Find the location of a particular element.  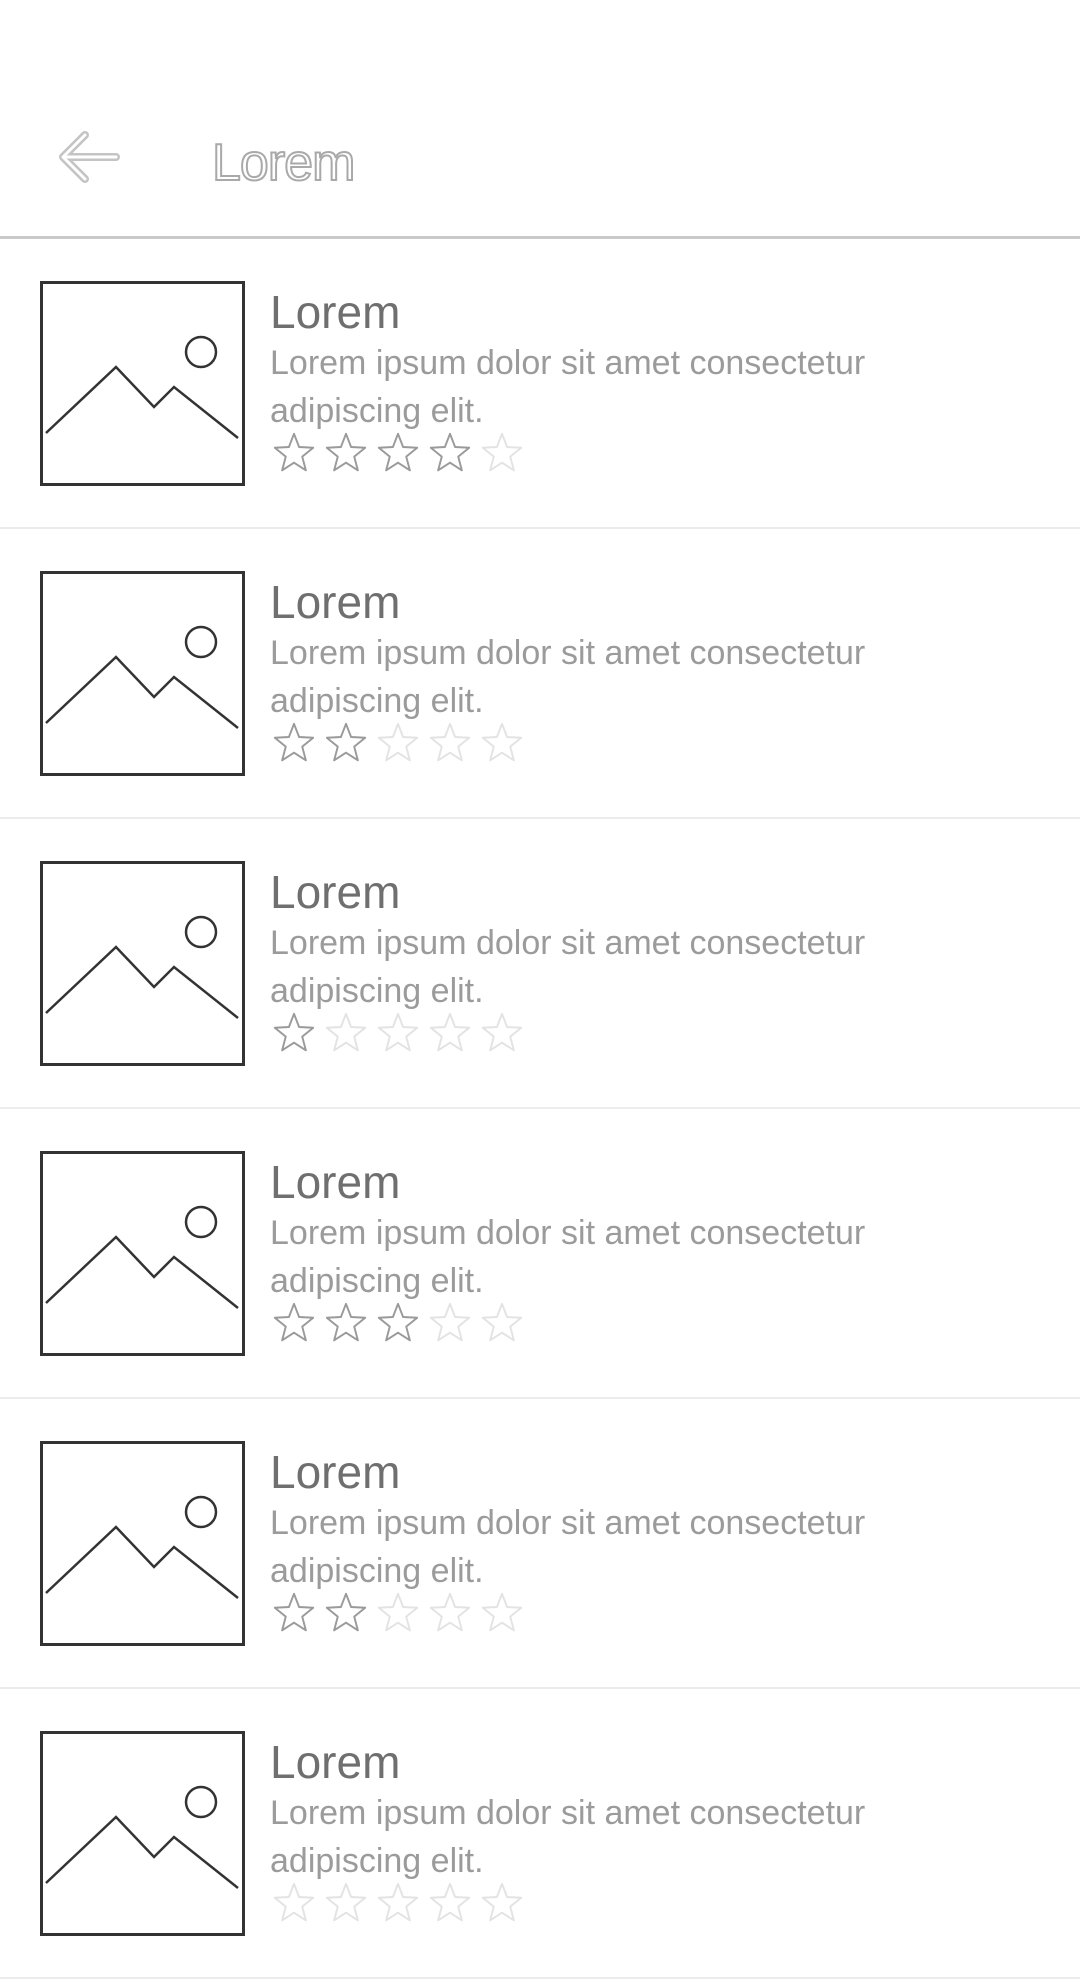

back-button is located at coordinates (87, 157).